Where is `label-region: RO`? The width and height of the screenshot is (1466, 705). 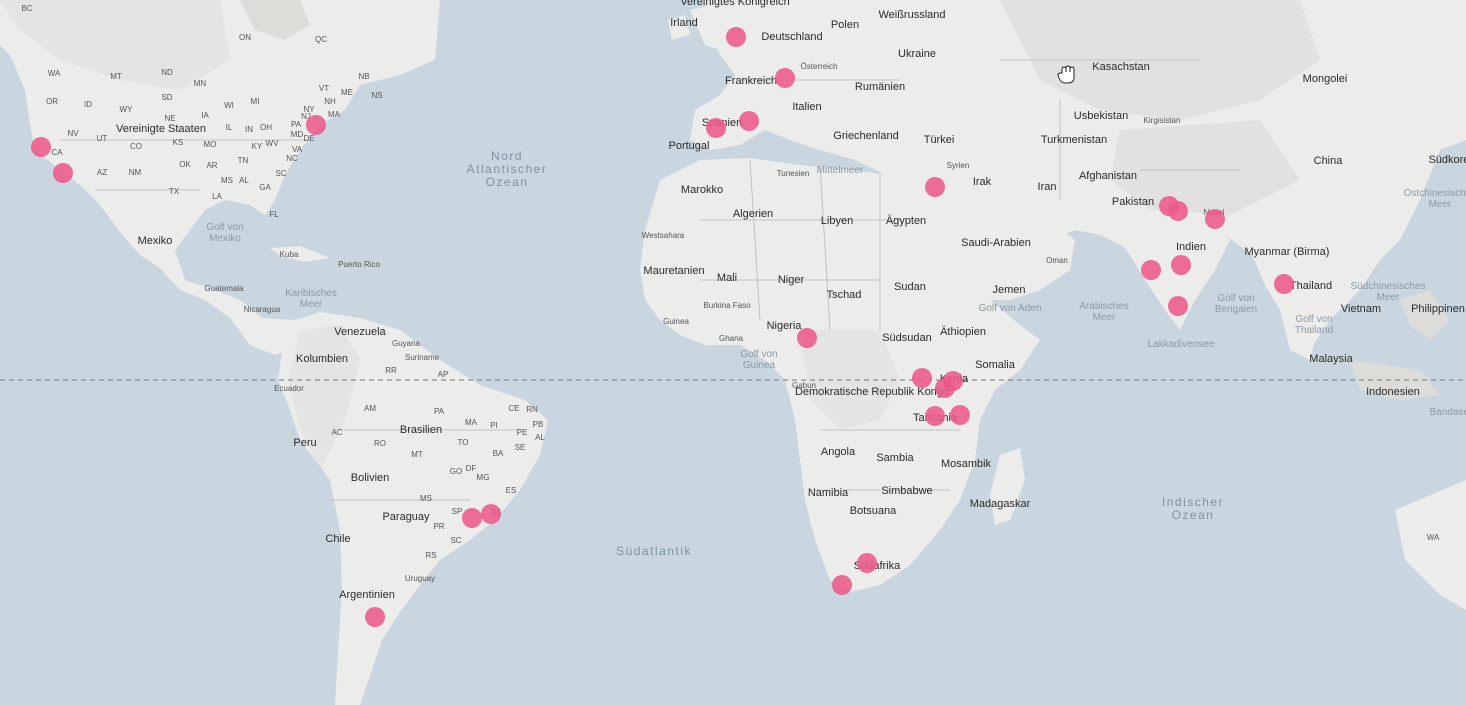 label-region: RO is located at coordinates (380, 443).